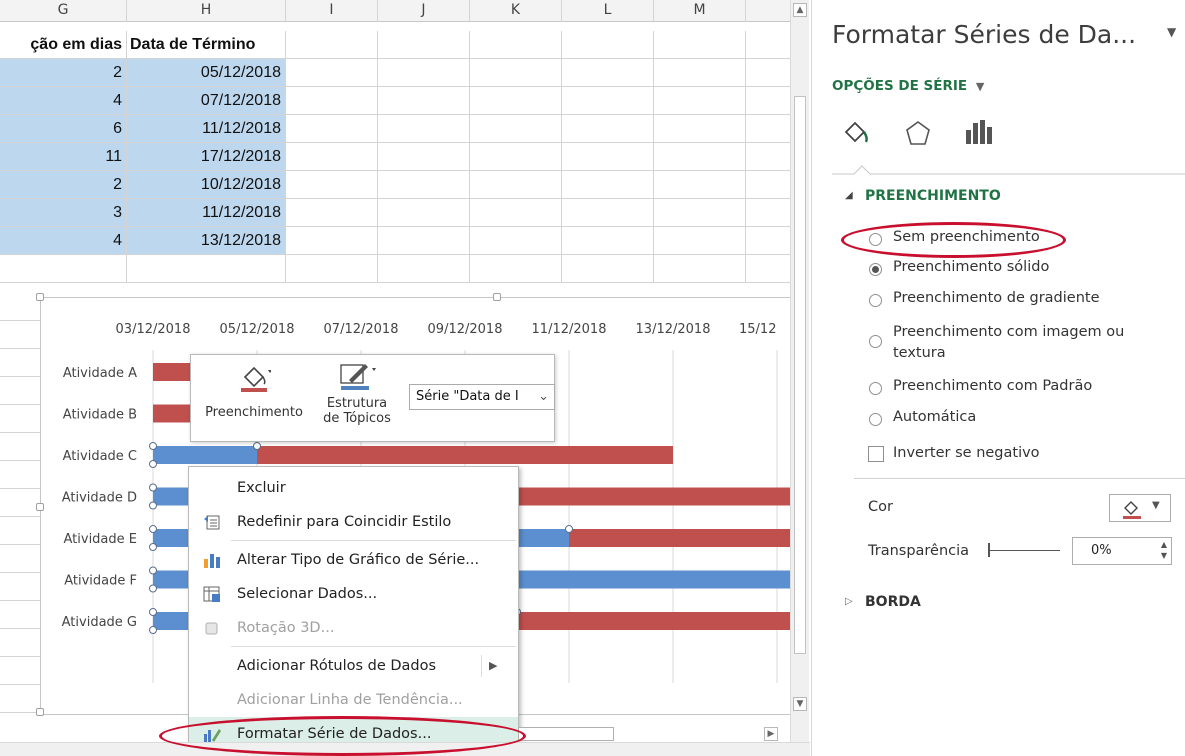 This screenshot has width=1185, height=756. Describe the element at coordinates (353, 666) in the screenshot. I see `menu-item-add-data-labels: Adicionar Rótulos de Dados ▶` at that location.